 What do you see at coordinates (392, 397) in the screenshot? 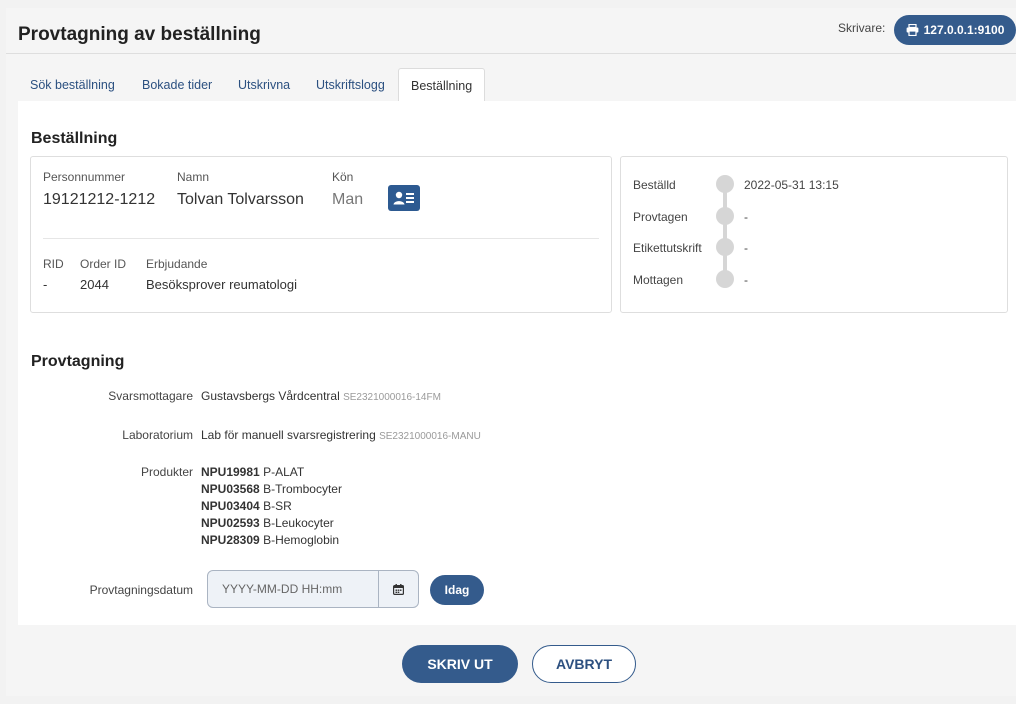
I see `svarsmottagare-code: SE2321000016-14FM` at bounding box center [392, 397].